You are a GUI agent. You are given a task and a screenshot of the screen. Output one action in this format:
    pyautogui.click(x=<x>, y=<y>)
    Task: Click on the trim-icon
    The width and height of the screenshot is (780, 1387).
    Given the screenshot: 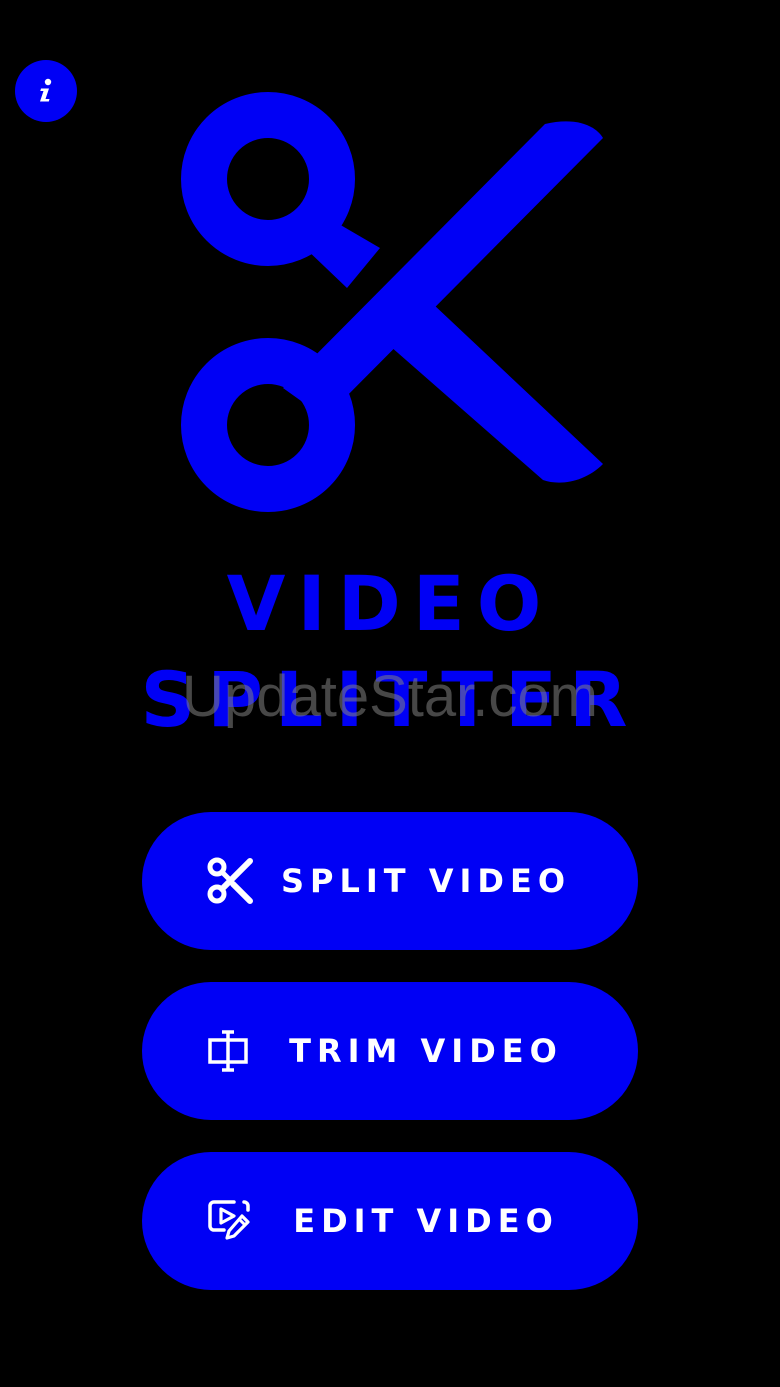 What is the action you would take?
    pyautogui.click(x=229, y=1051)
    